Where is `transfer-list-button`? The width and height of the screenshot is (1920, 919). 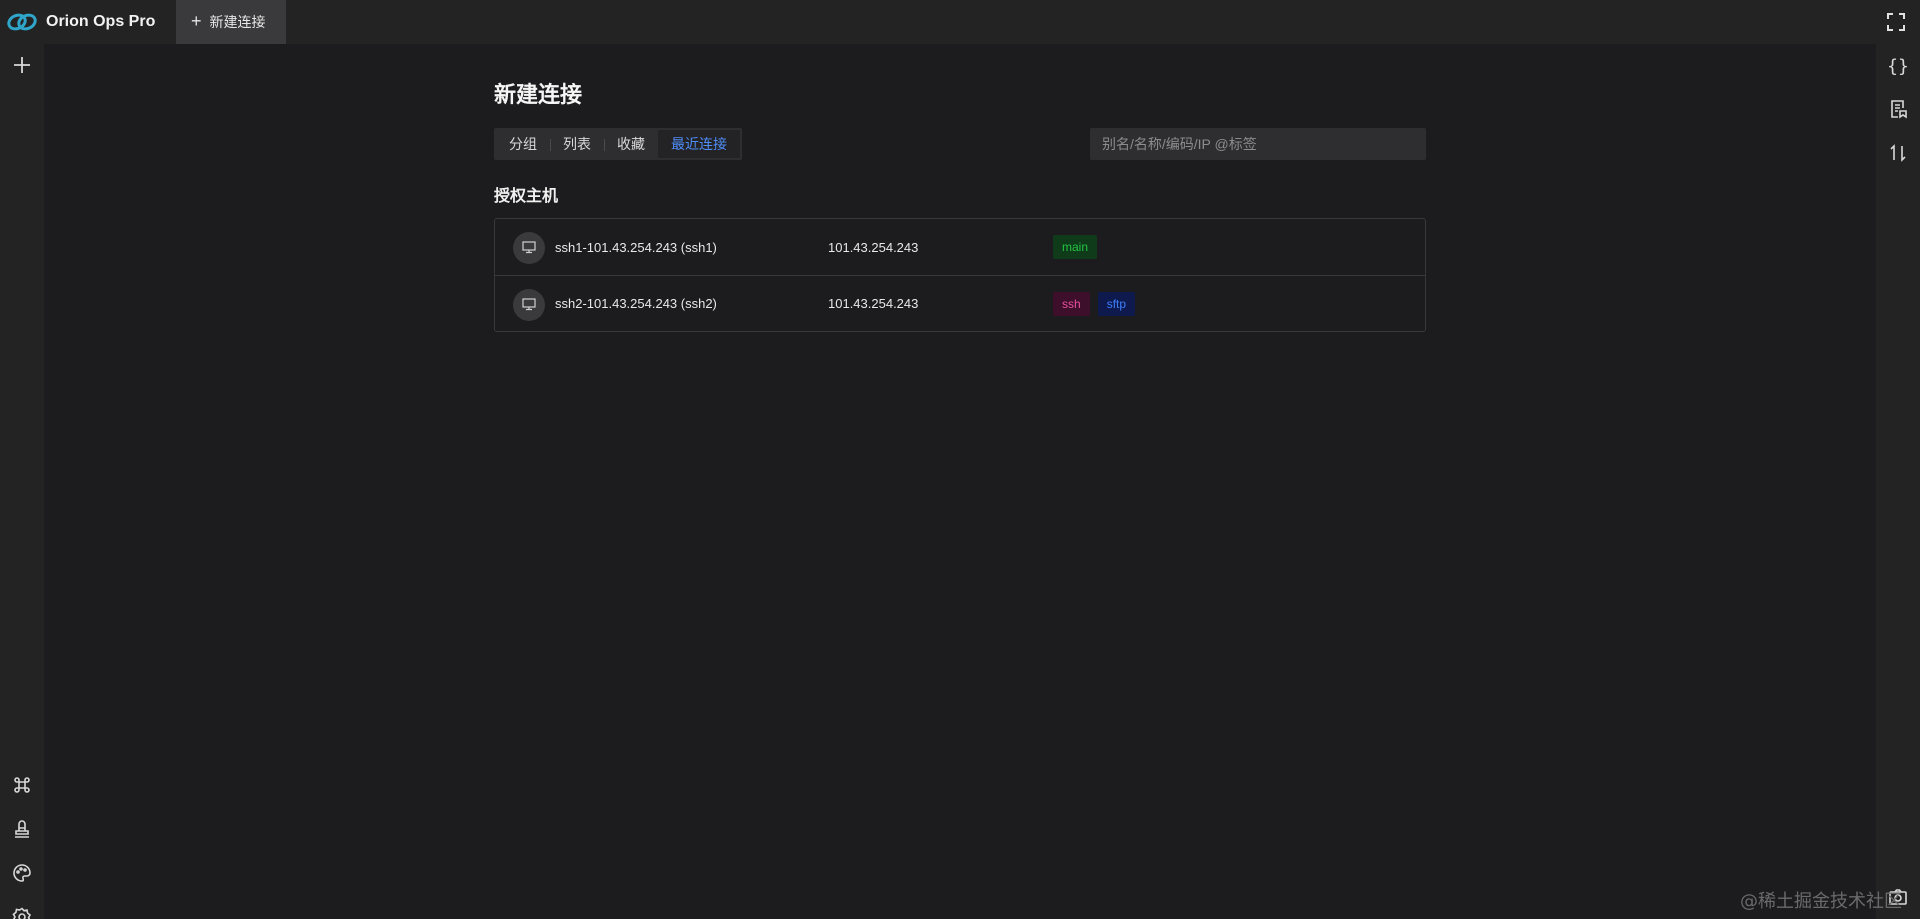 transfer-list-button is located at coordinates (1898, 154).